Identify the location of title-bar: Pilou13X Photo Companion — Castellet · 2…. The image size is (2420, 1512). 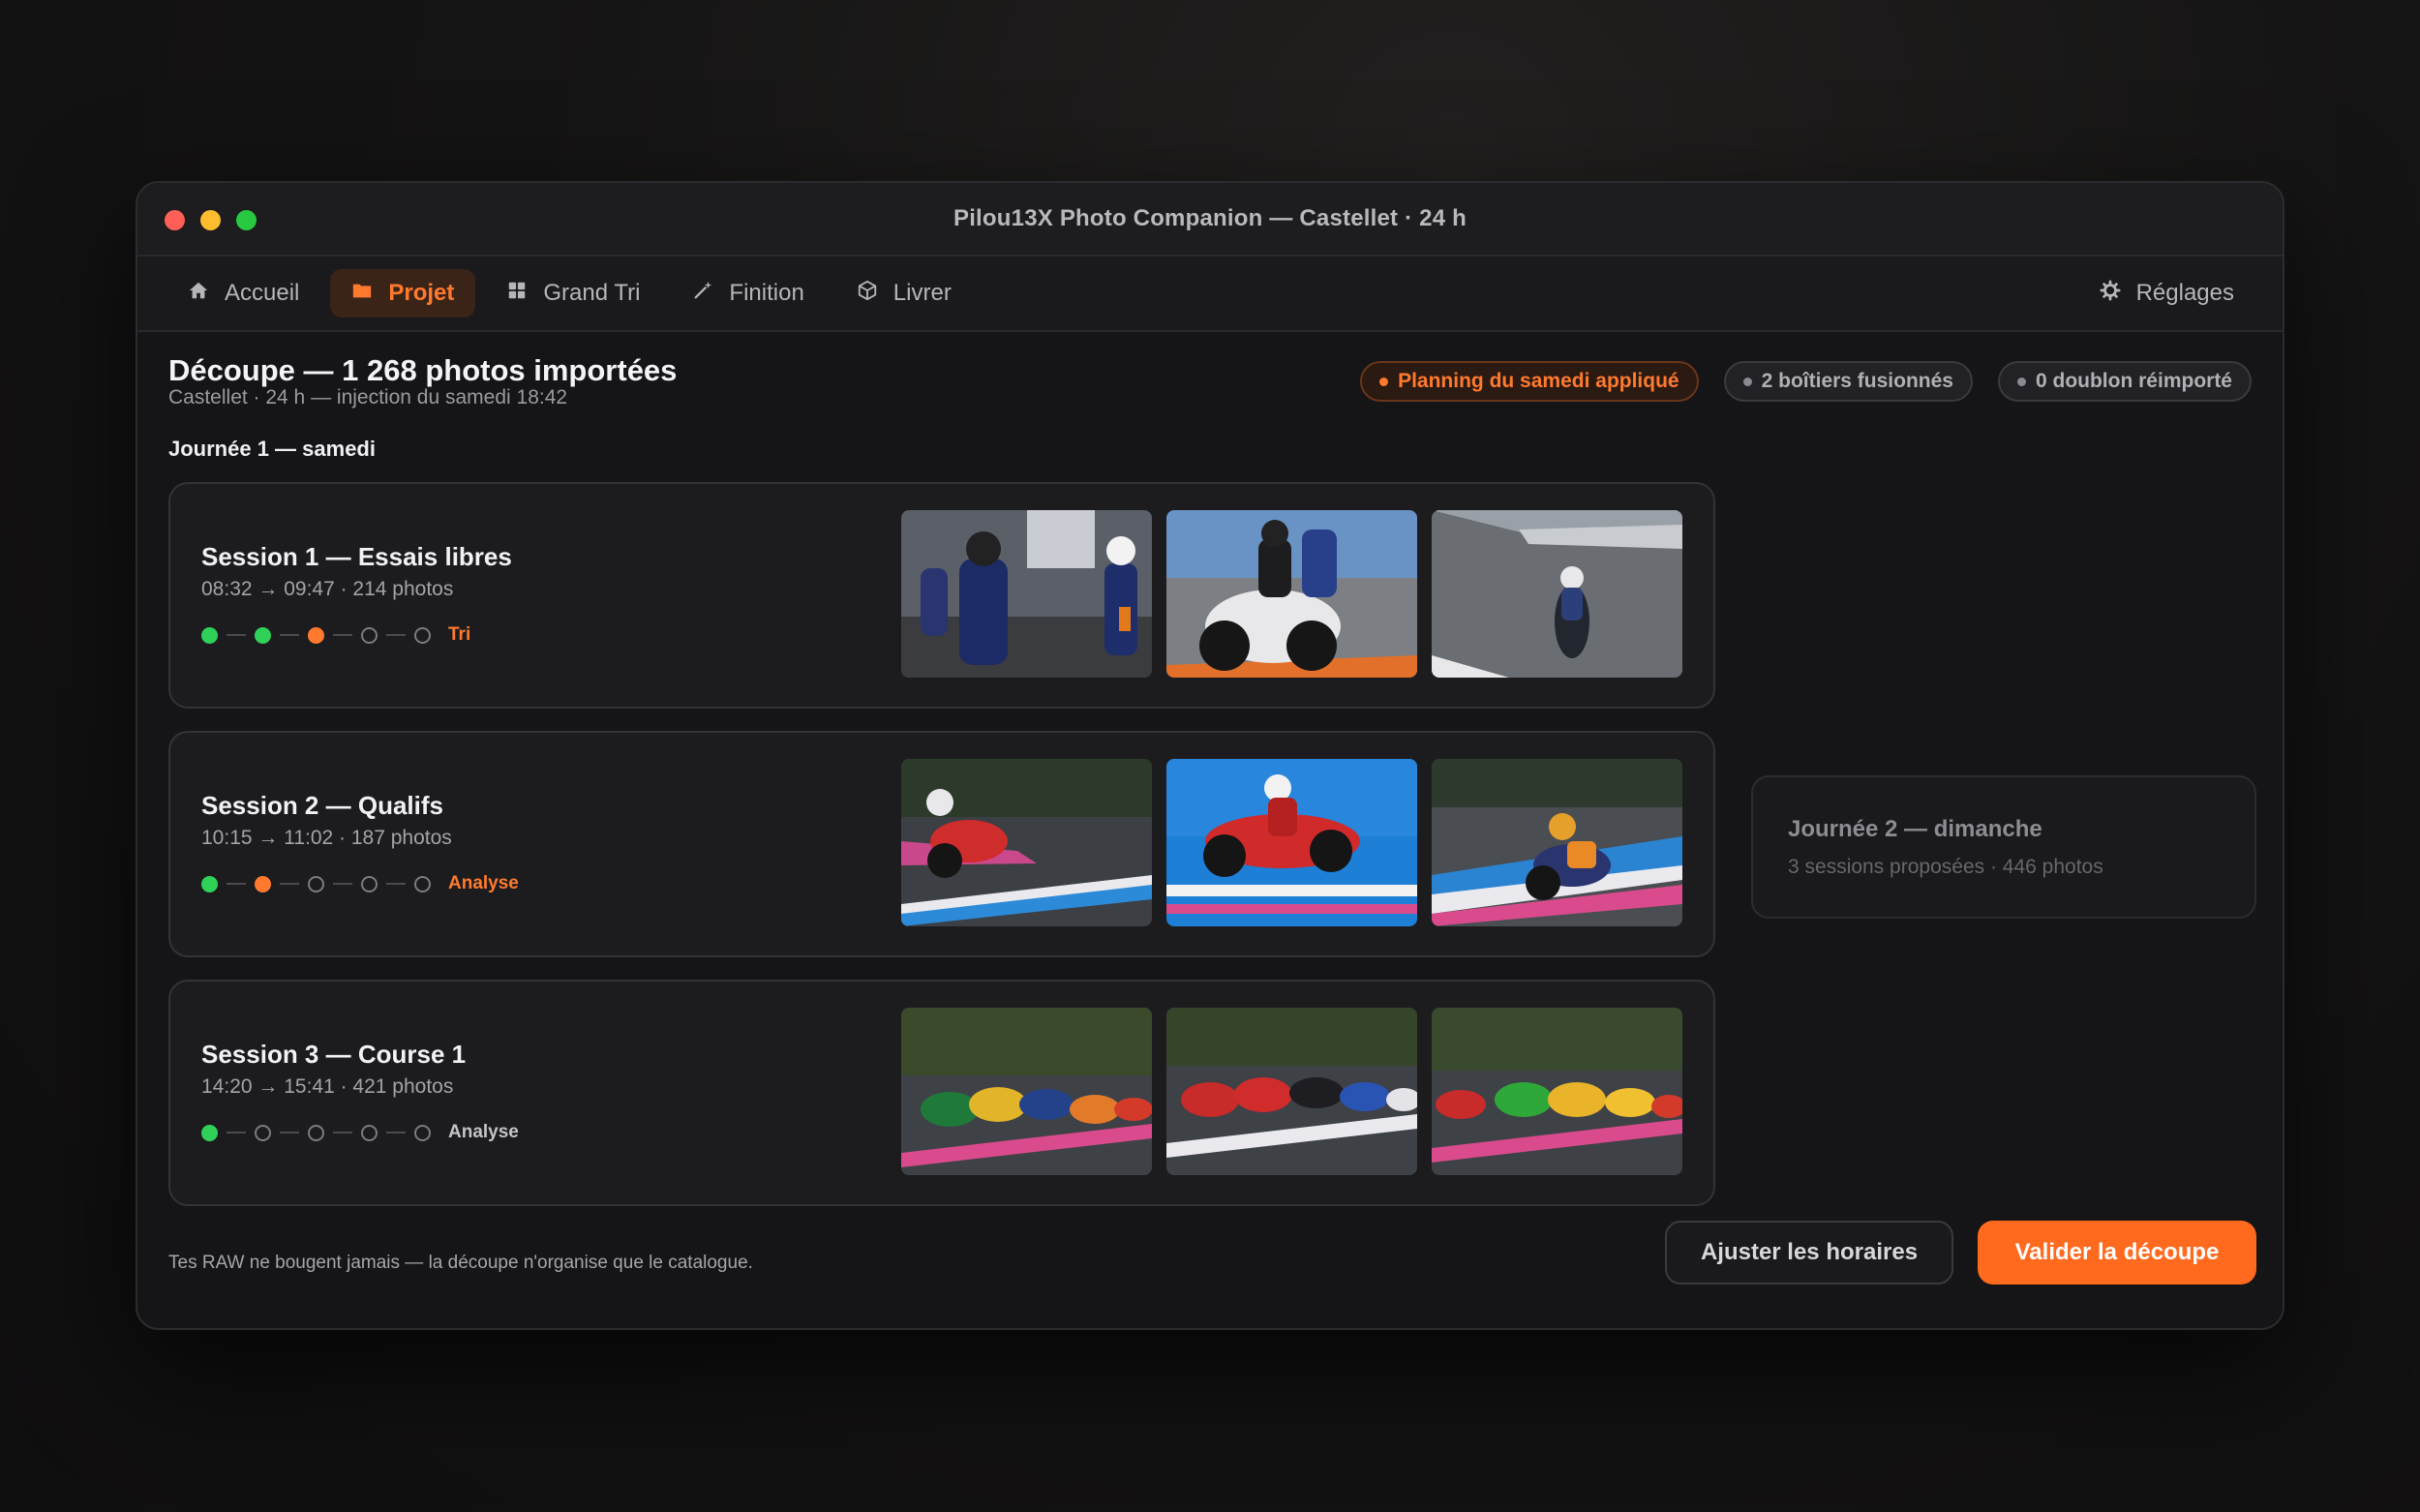
(1210, 220).